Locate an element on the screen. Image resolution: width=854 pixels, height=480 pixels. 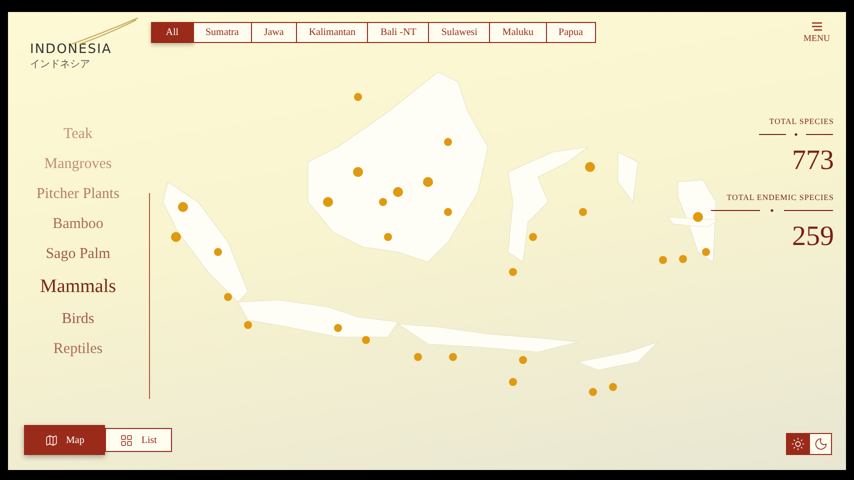
view-toggle-button: Map is located at coordinates (65, 440).